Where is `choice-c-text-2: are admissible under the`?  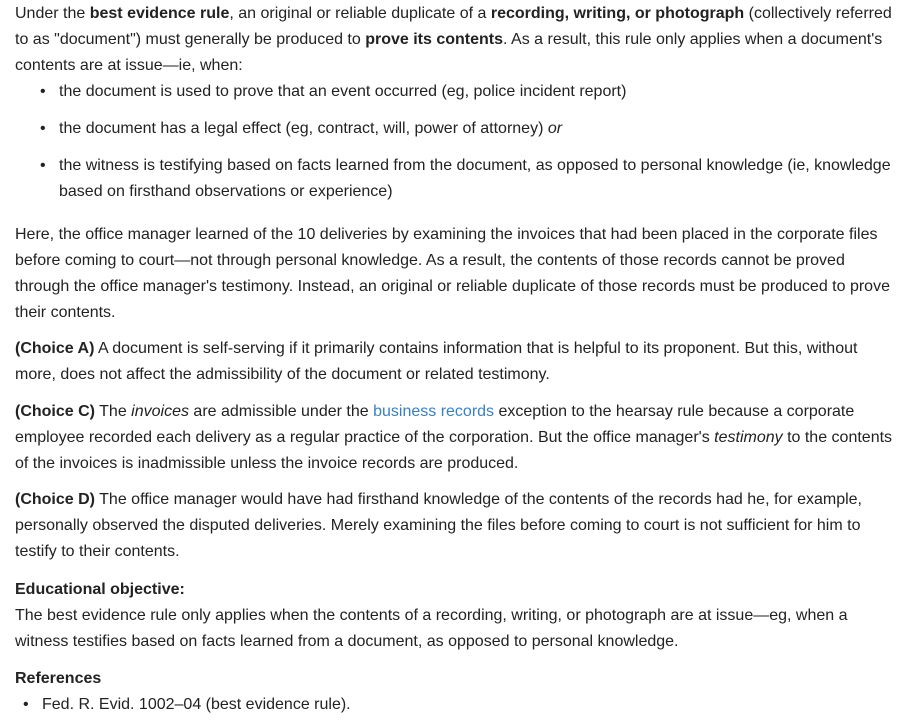 choice-c-text-2: are admissible under the is located at coordinates (281, 411).